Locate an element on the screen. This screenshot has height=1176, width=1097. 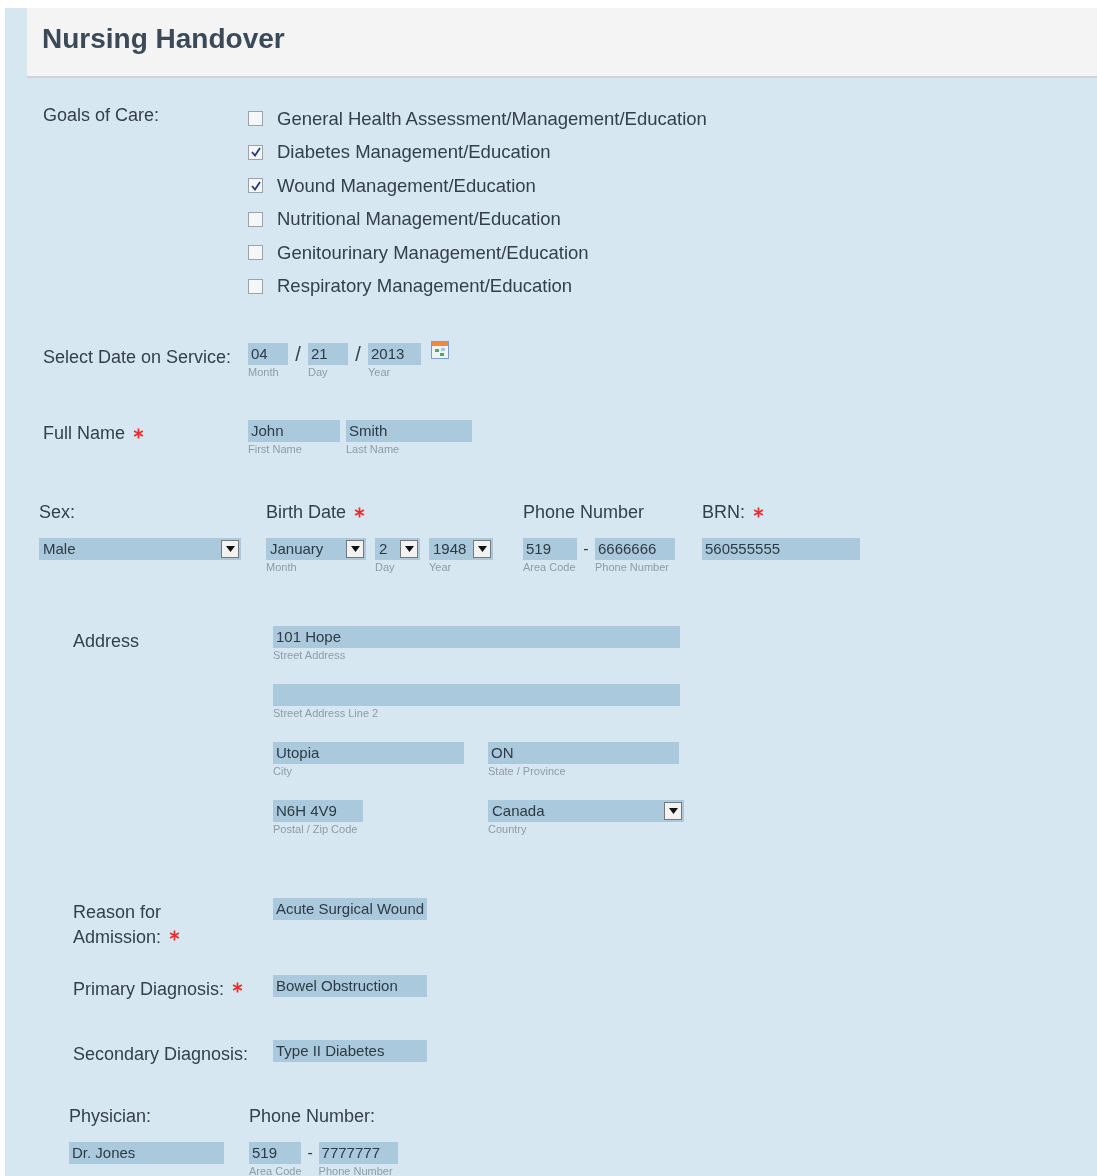
field-caption: Postal / Zip Code is located at coordinates (315, 829).